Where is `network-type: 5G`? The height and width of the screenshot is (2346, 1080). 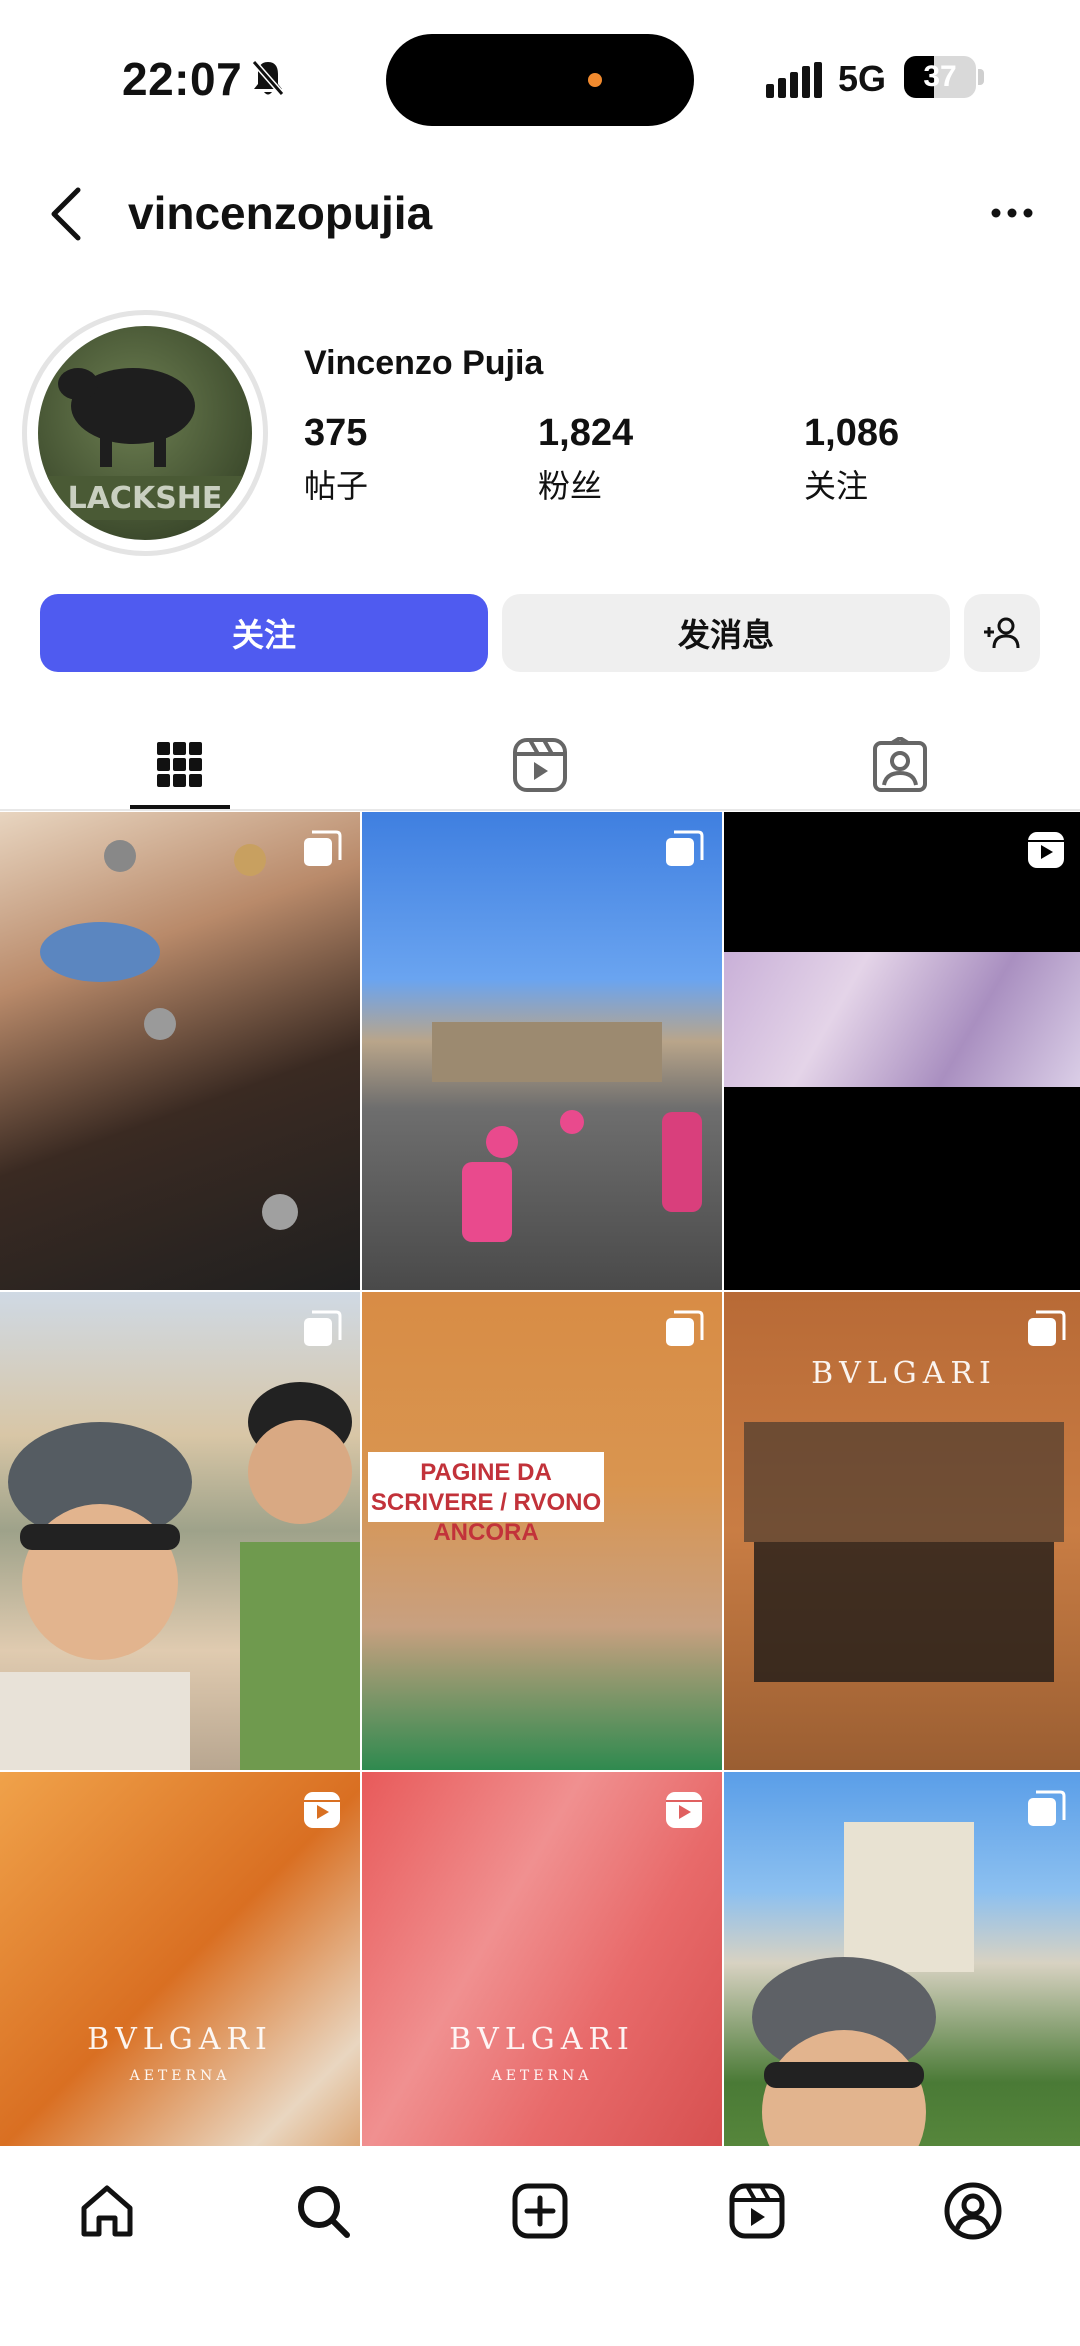 network-type: 5G is located at coordinates (862, 78).